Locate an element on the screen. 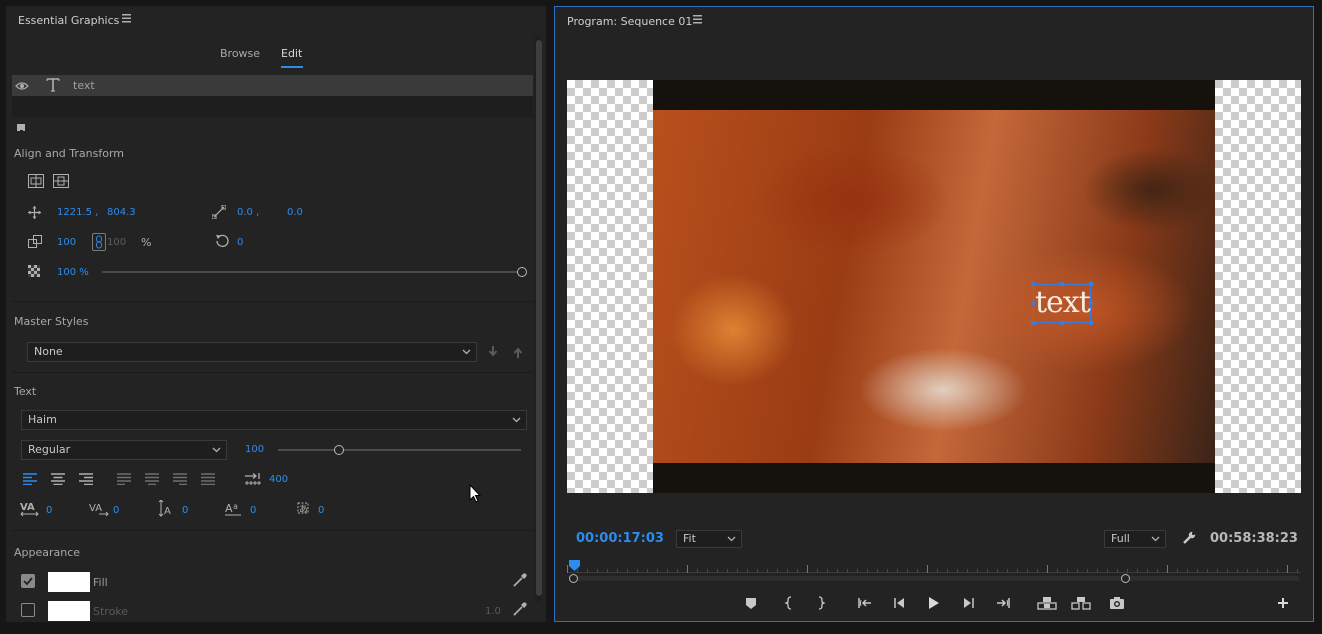 The image size is (1322, 634). fill-color-swatch is located at coordinates (69, 582).